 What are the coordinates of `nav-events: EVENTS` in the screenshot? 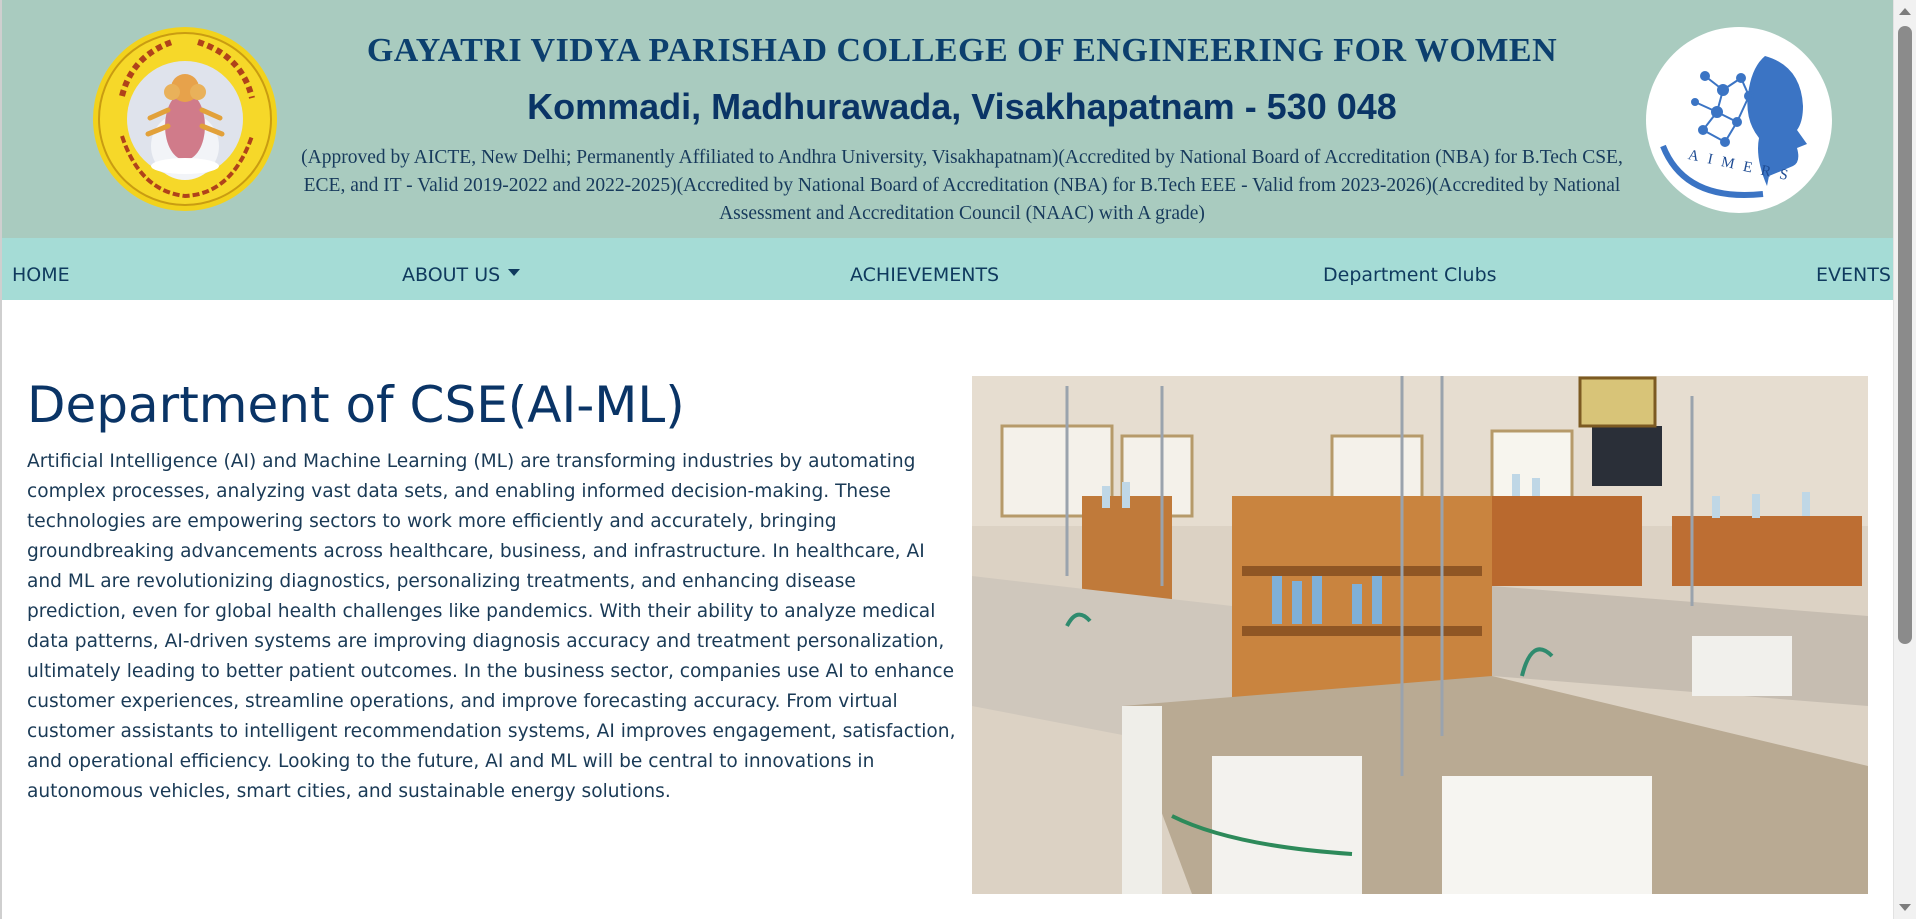 It's located at (1853, 269).